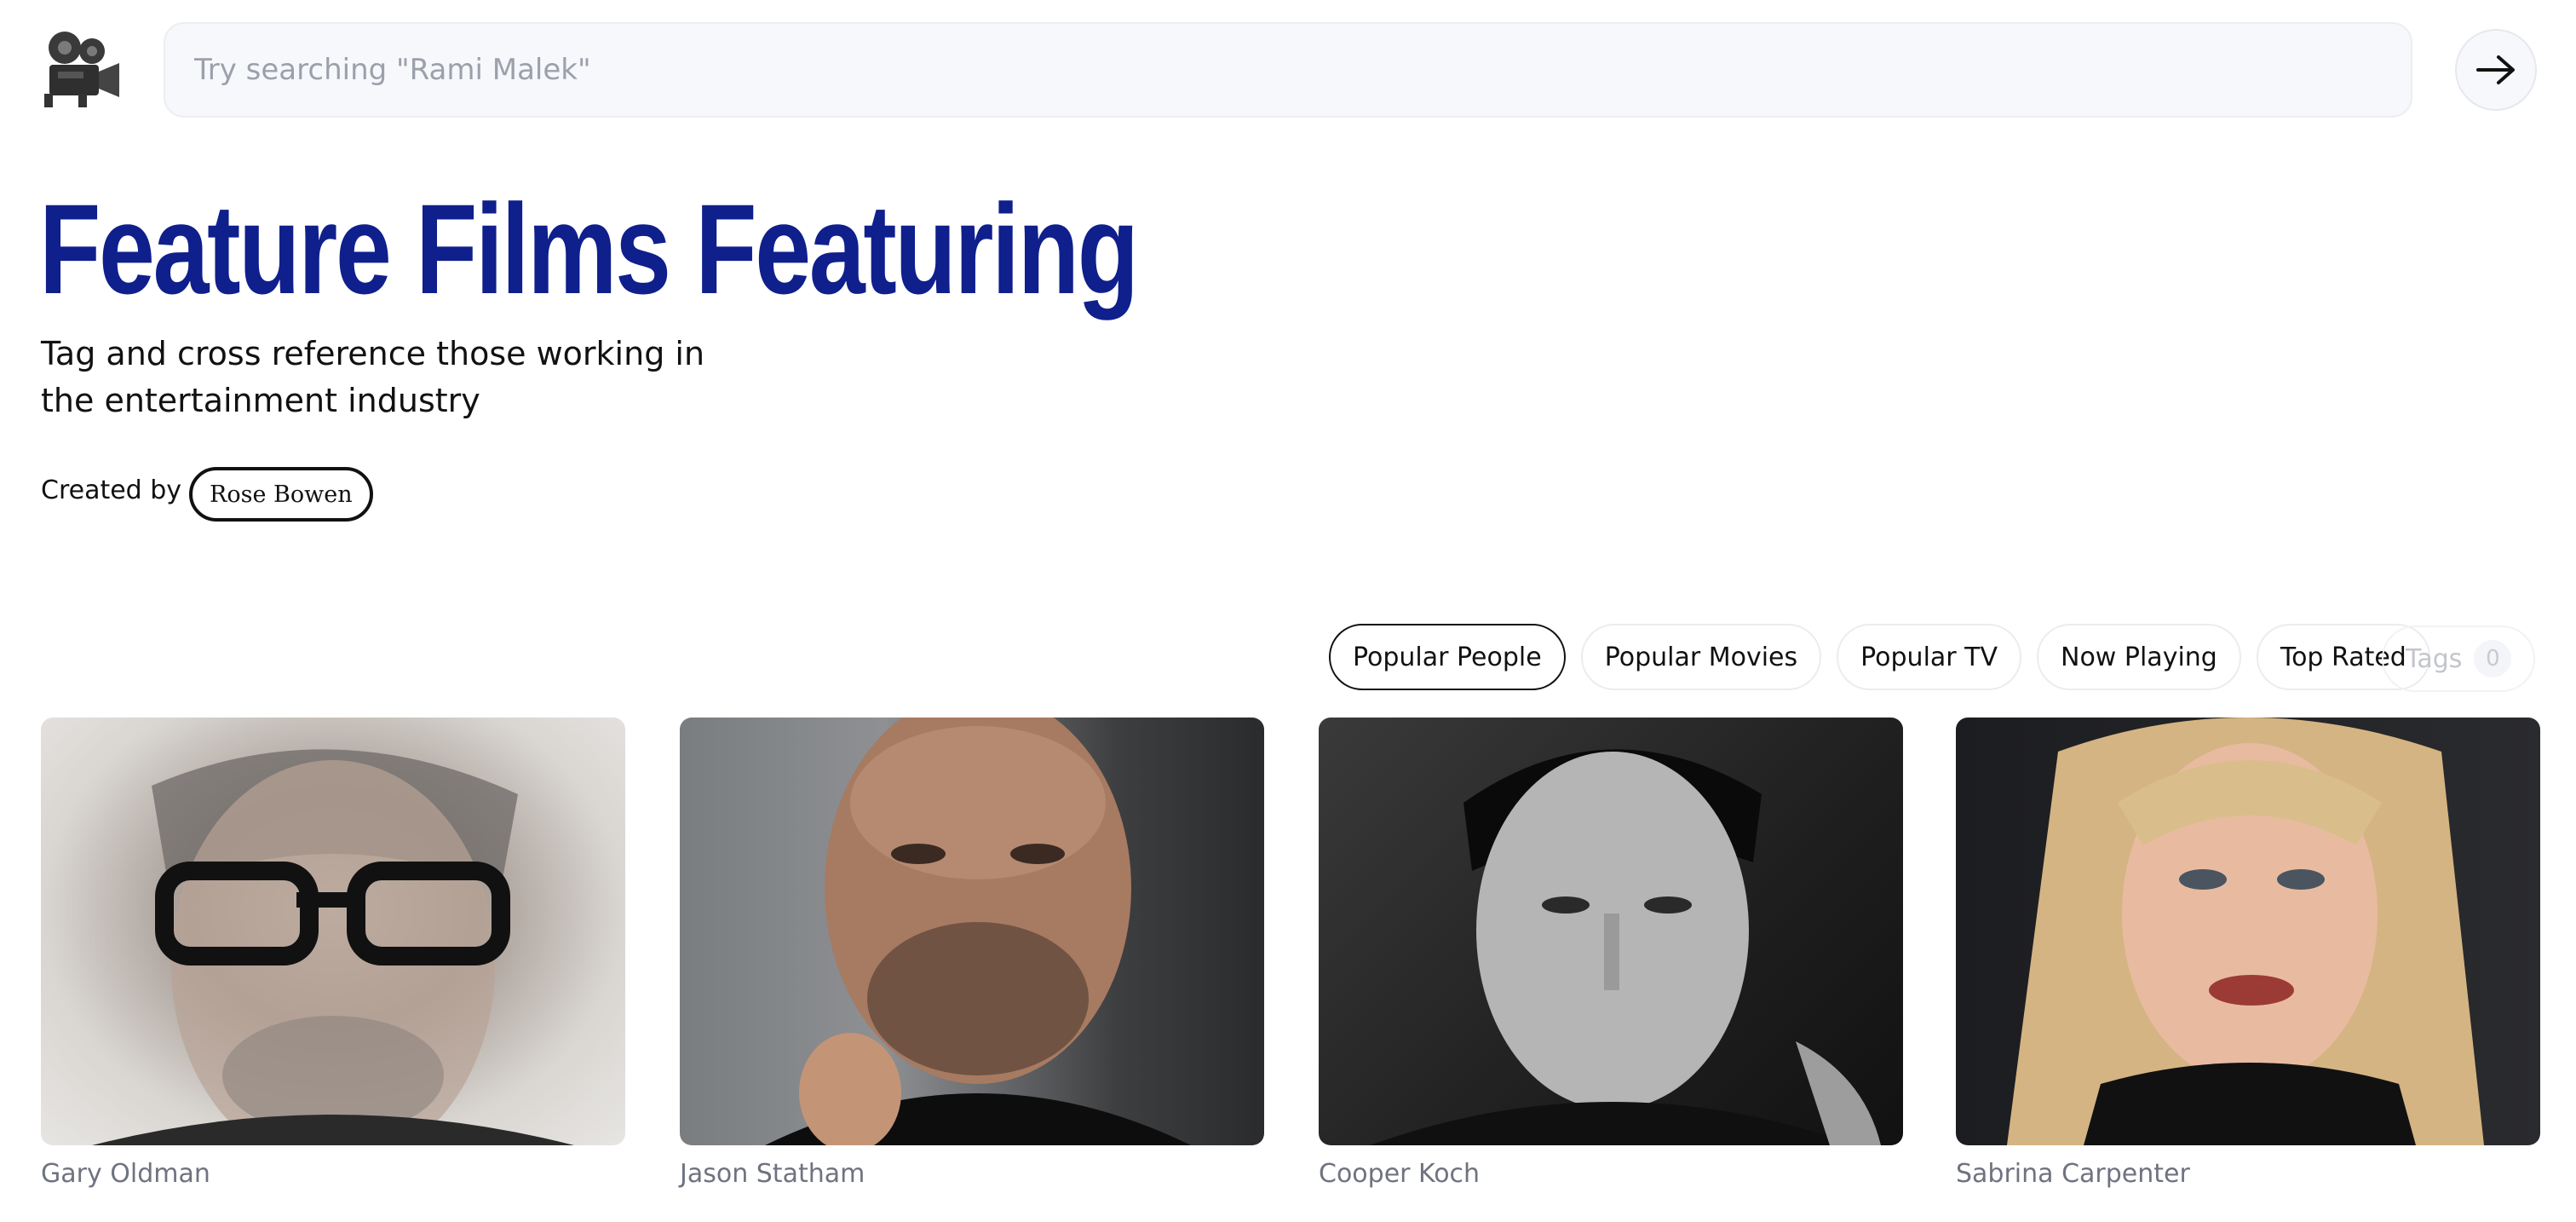  I want to click on person-card: Cooper Koch, so click(1611, 953).